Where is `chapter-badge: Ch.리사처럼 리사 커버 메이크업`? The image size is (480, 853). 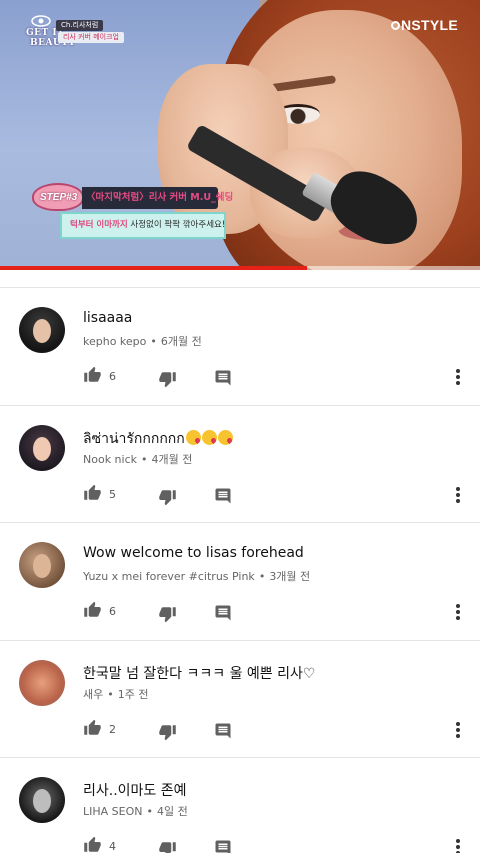
chapter-badge: Ch.리사처럼 리사 커버 메이크업 is located at coordinates (90, 32).